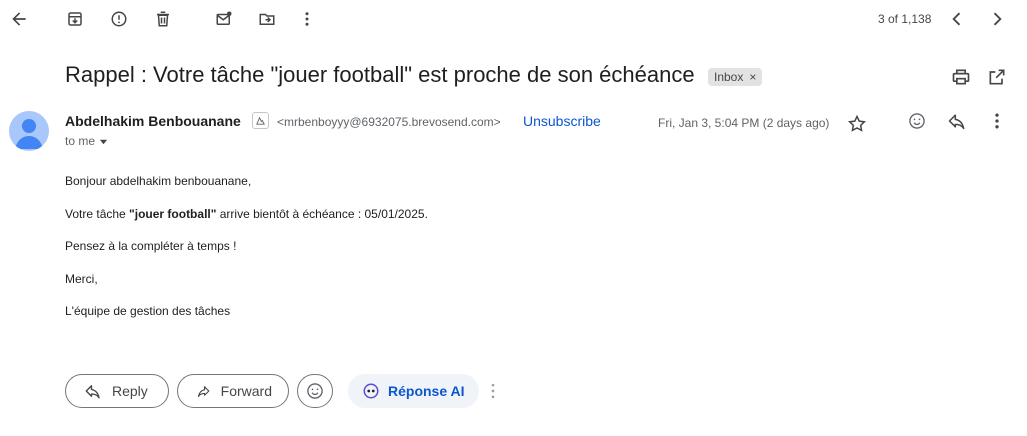 This screenshot has height=436, width=1027. Describe the element at coordinates (997, 77) in the screenshot. I see `open-in-new-window-icon` at that location.